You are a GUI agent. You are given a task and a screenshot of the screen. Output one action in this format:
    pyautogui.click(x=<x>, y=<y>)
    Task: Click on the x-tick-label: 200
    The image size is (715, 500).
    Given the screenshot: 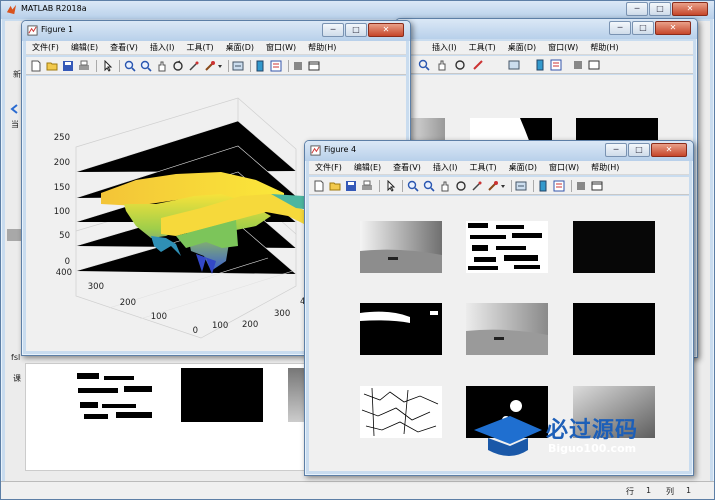 What is the action you would take?
    pyautogui.click(x=250, y=325)
    